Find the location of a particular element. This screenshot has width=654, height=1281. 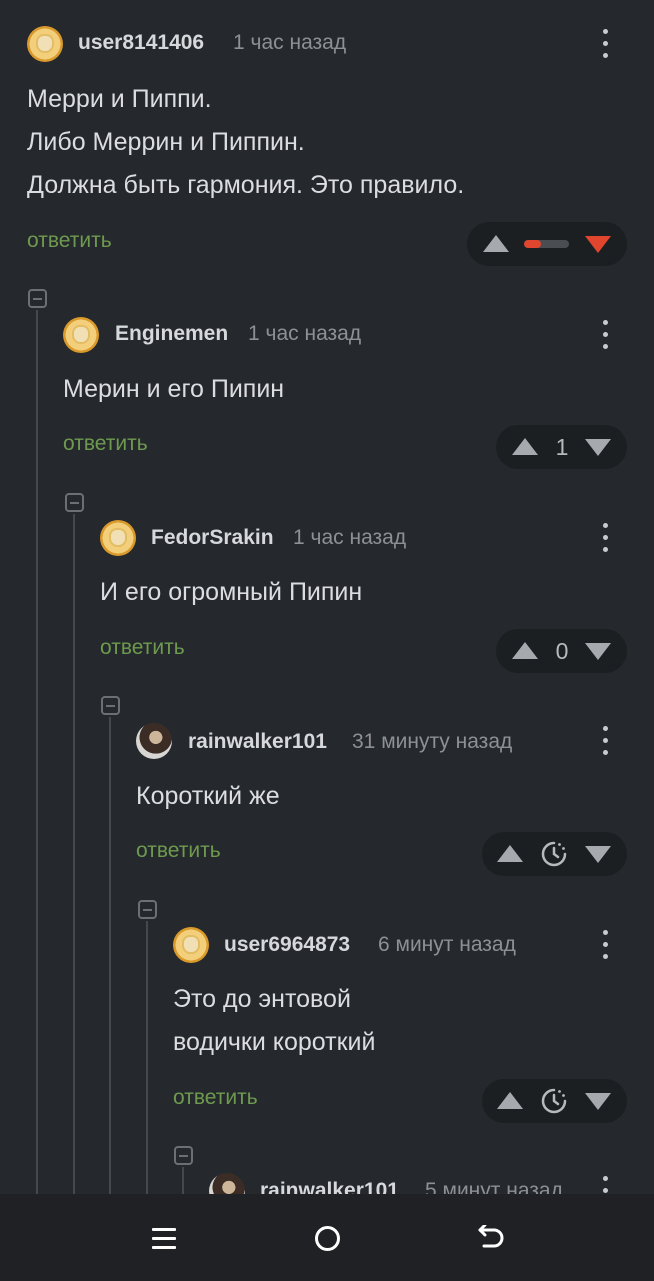

back-icon is located at coordinates (491, 1238).